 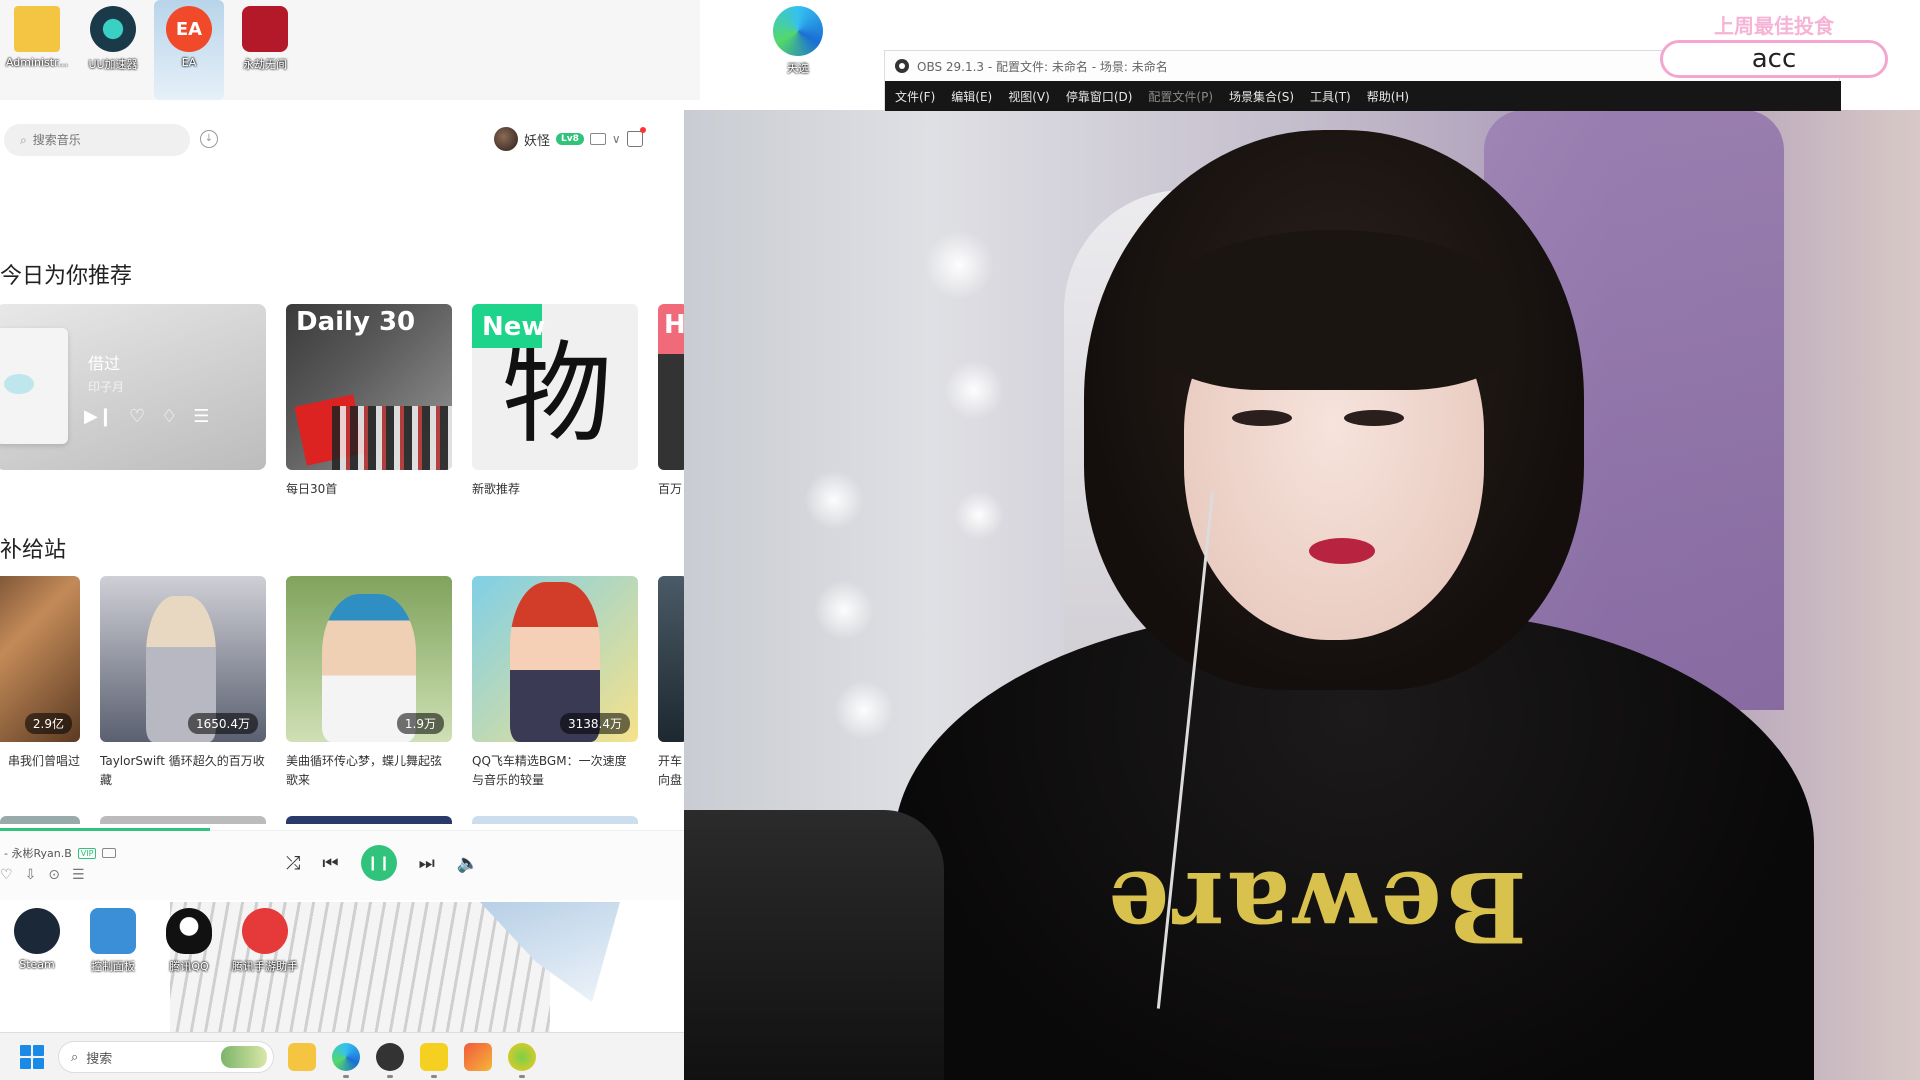 I want to click on progress-bar, so click(x=105, y=829).